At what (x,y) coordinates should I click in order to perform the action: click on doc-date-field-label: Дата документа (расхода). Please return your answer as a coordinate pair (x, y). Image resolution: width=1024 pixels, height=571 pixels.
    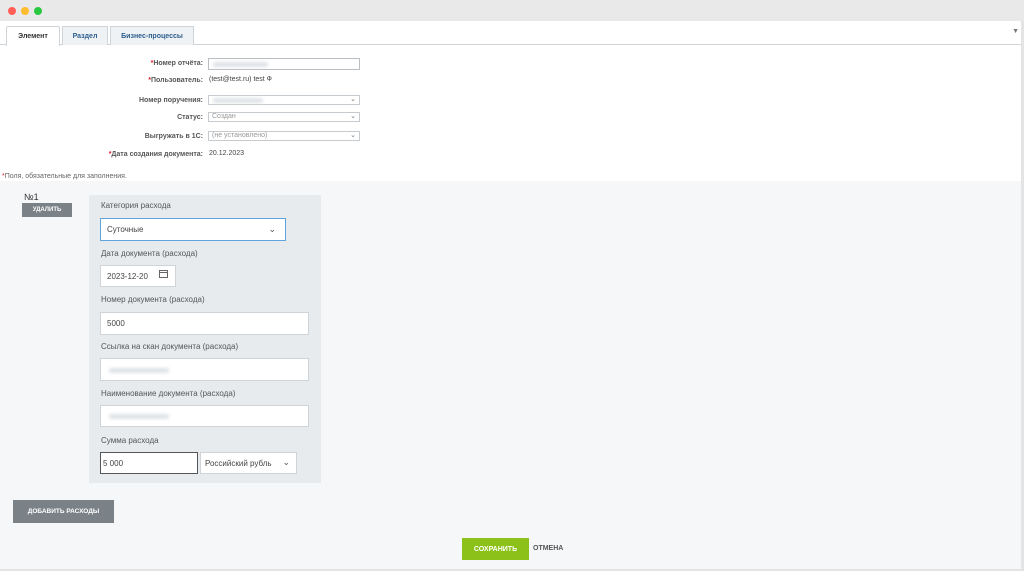
    Looking at the image, I should click on (149, 253).